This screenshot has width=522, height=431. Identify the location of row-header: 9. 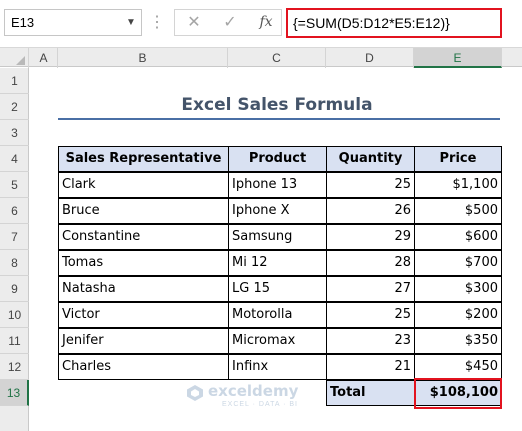
(14, 289).